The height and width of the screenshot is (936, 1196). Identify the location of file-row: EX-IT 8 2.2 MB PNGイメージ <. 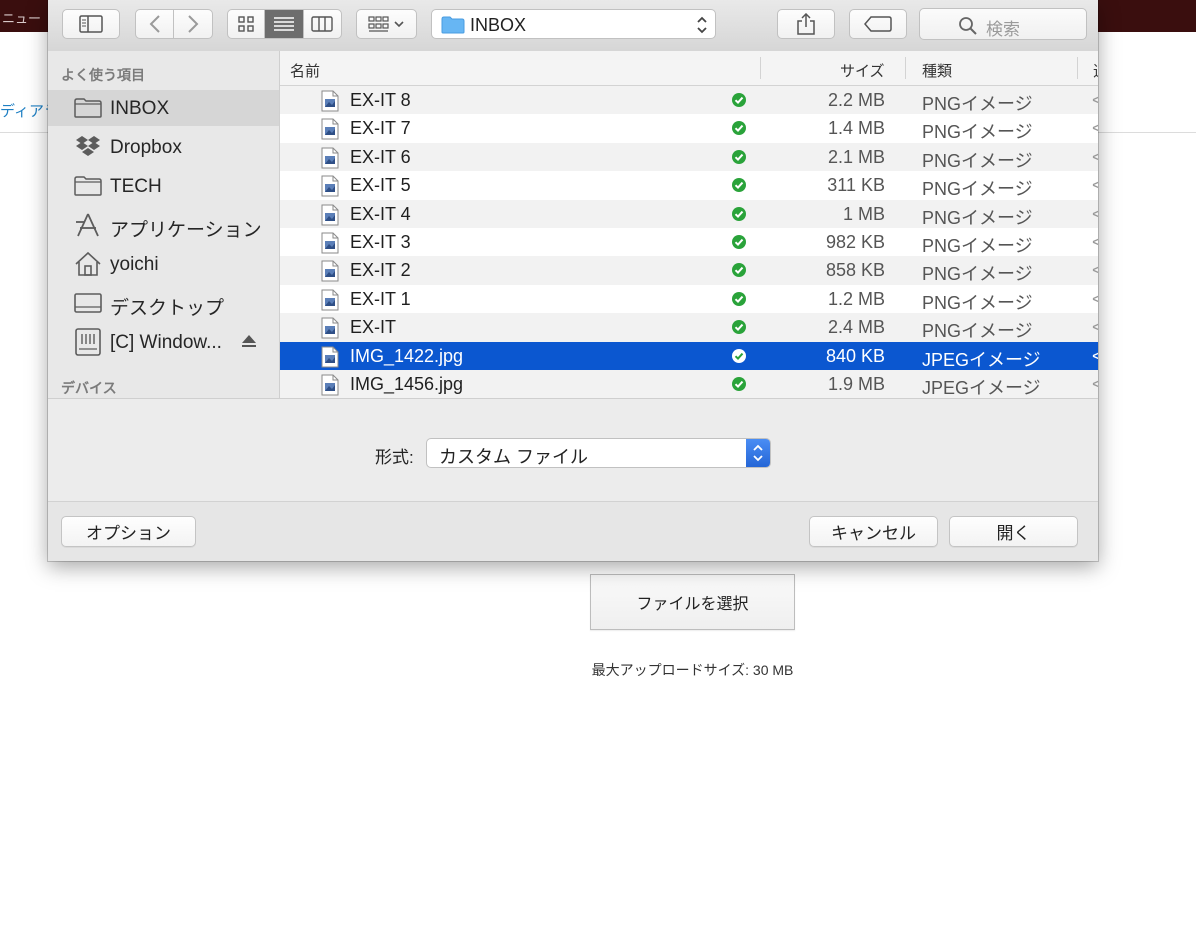
(689, 101).